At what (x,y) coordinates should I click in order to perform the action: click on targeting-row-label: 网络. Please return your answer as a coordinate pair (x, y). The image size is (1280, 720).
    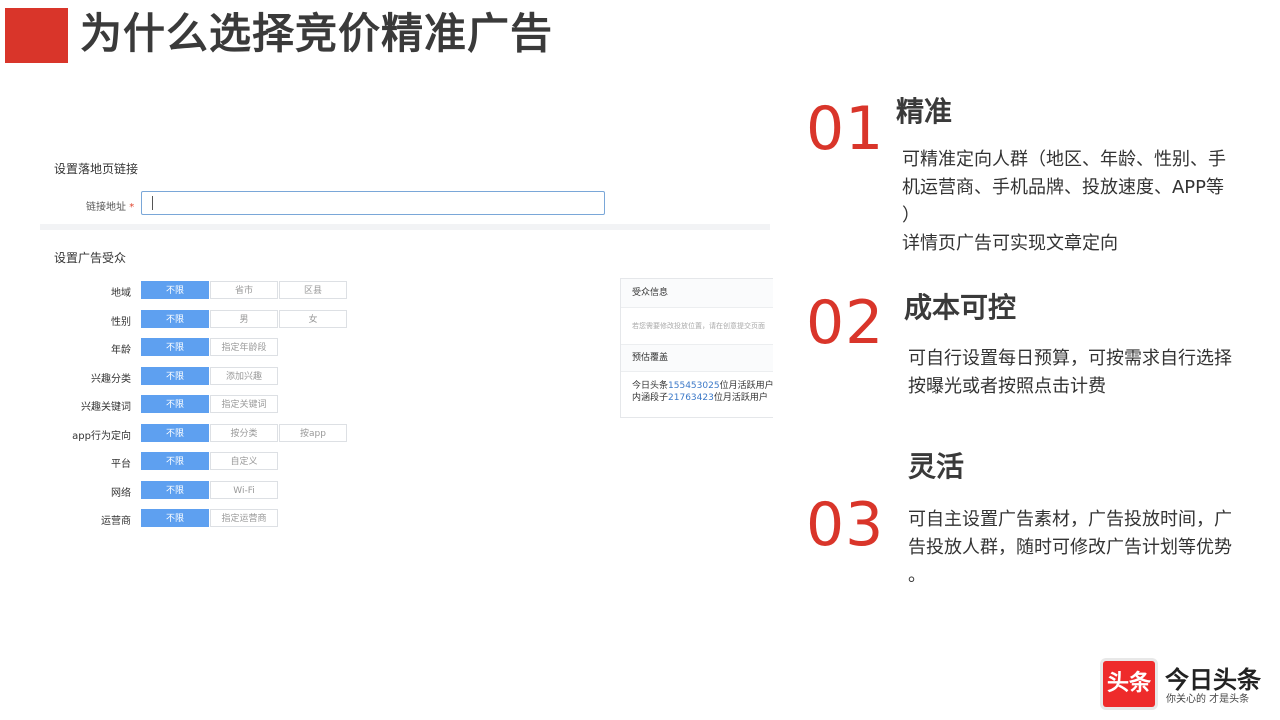
    Looking at the image, I should click on (121, 493).